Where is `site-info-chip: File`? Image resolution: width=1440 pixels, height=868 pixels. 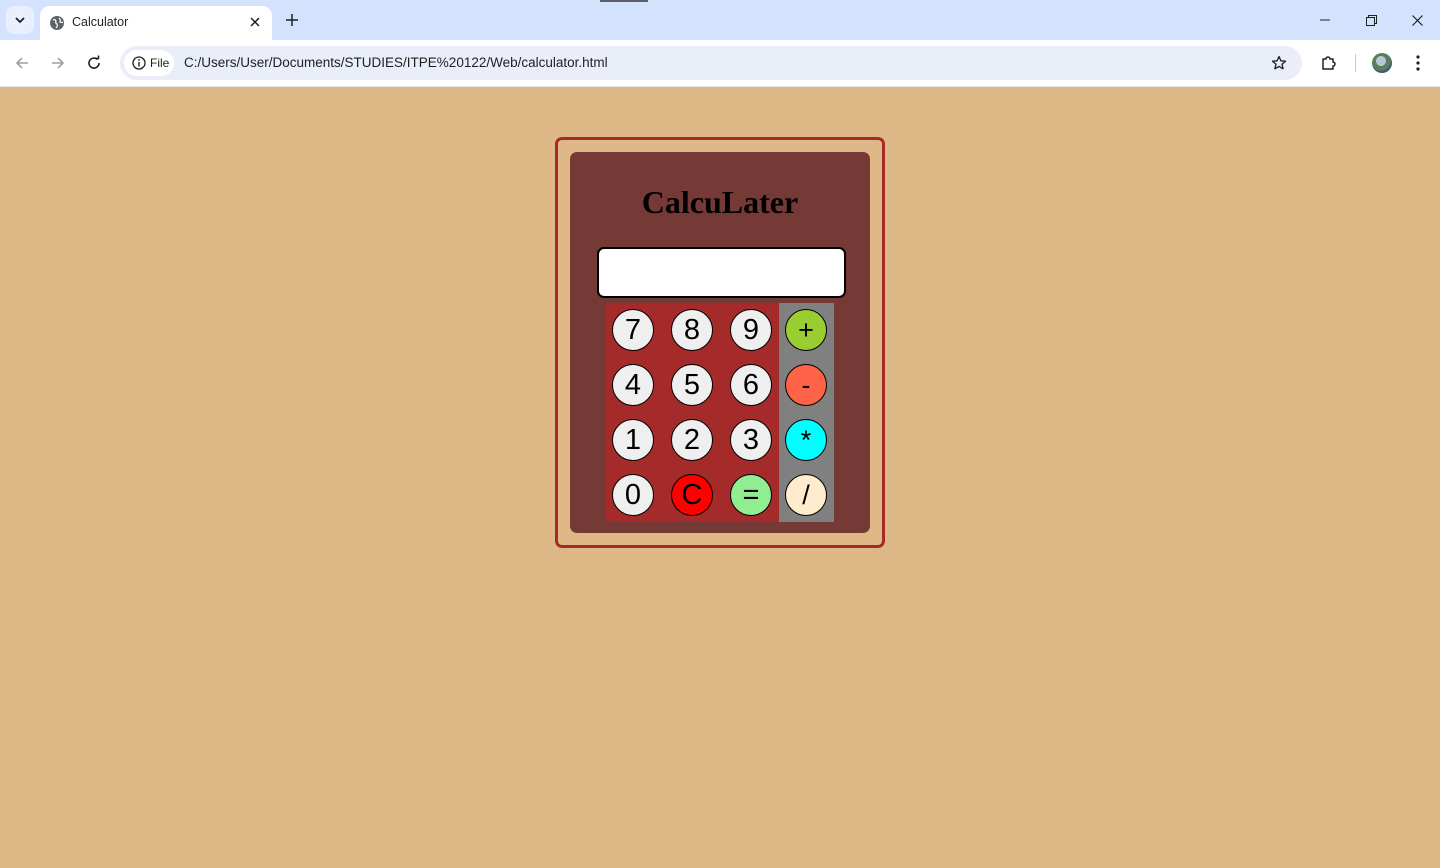 site-info-chip: File is located at coordinates (149, 63).